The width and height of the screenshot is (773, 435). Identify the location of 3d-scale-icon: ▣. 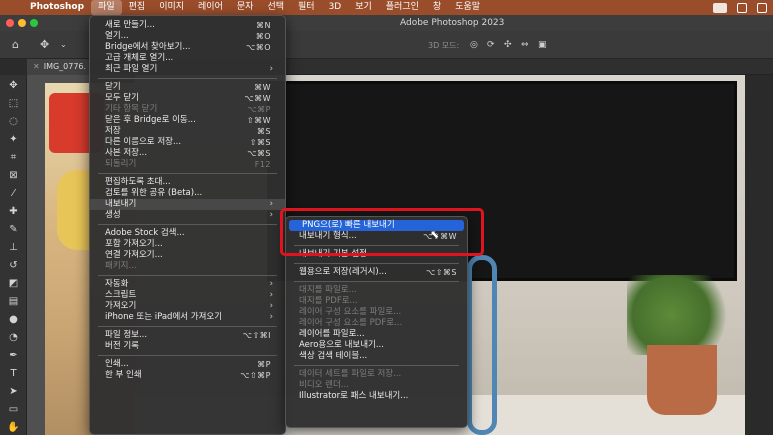
(542, 45).